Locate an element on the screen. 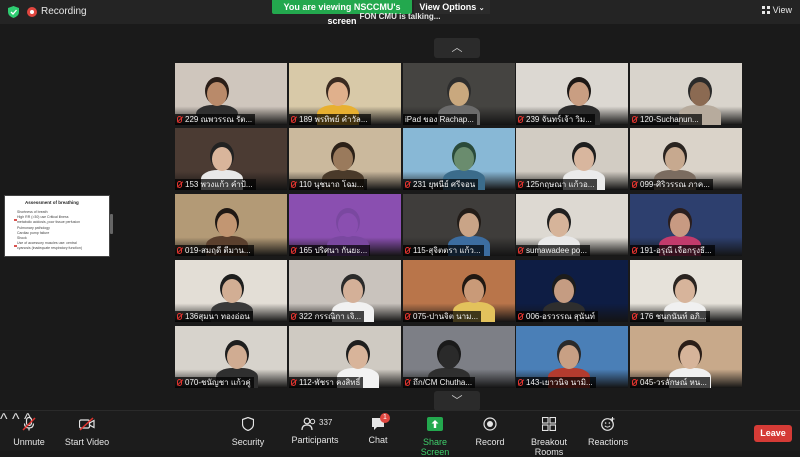  chevron-down-icon: ﹀ is located at coordinates (457, 401).